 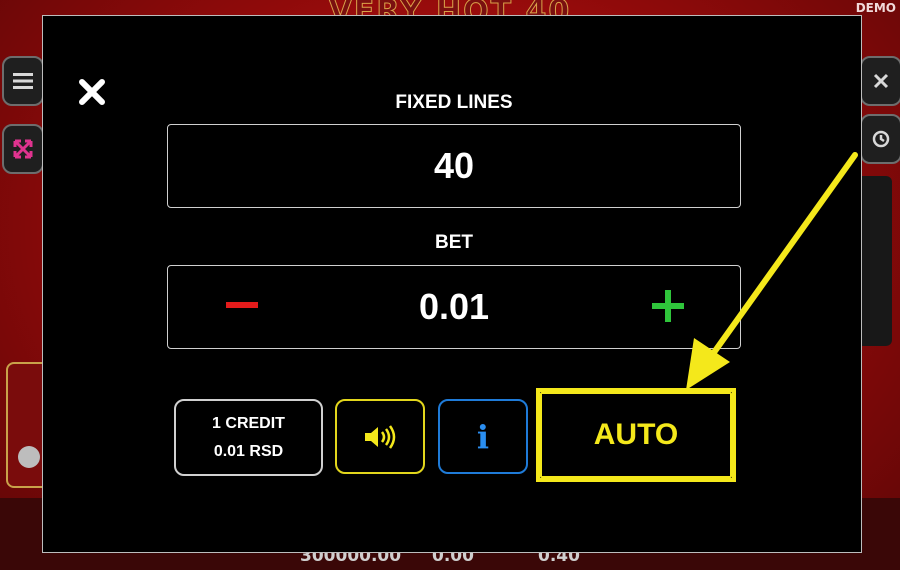 What do you see at coordinates (668, 306) in the screenshot?
I see `increase-bet-button` at bounding box center [668, 306].